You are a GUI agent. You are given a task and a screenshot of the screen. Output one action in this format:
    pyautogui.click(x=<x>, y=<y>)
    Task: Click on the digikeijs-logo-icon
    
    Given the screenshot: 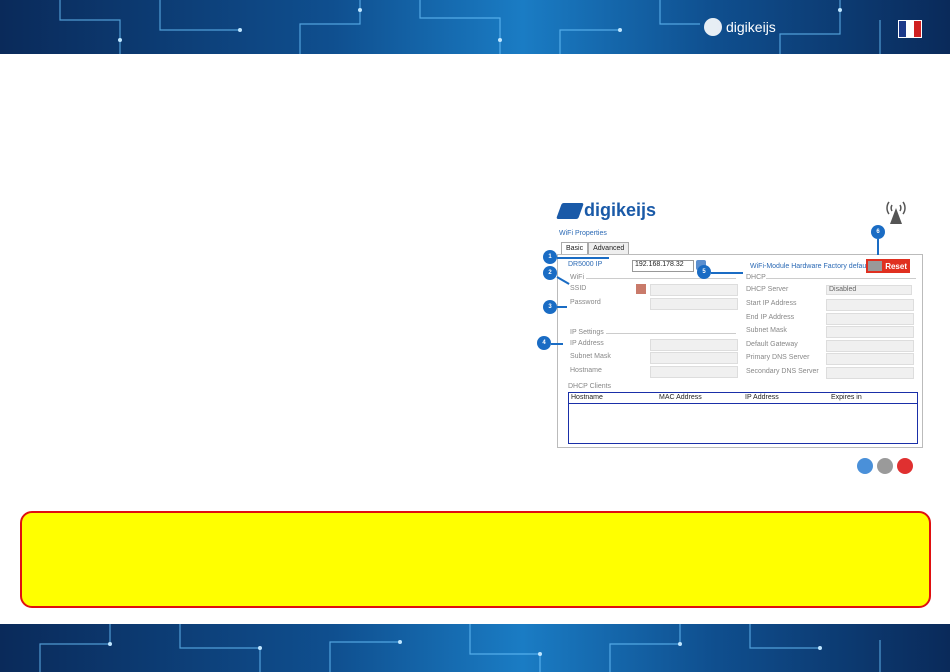 What is the action you would take?
    pyautogui.click(x=713, y=27)
    